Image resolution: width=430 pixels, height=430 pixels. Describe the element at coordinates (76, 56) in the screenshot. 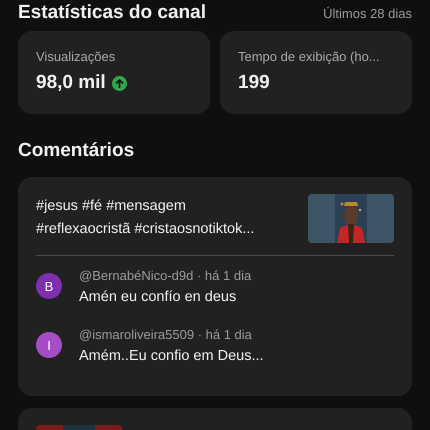

I see `stat-label: Visualizações` at that location.